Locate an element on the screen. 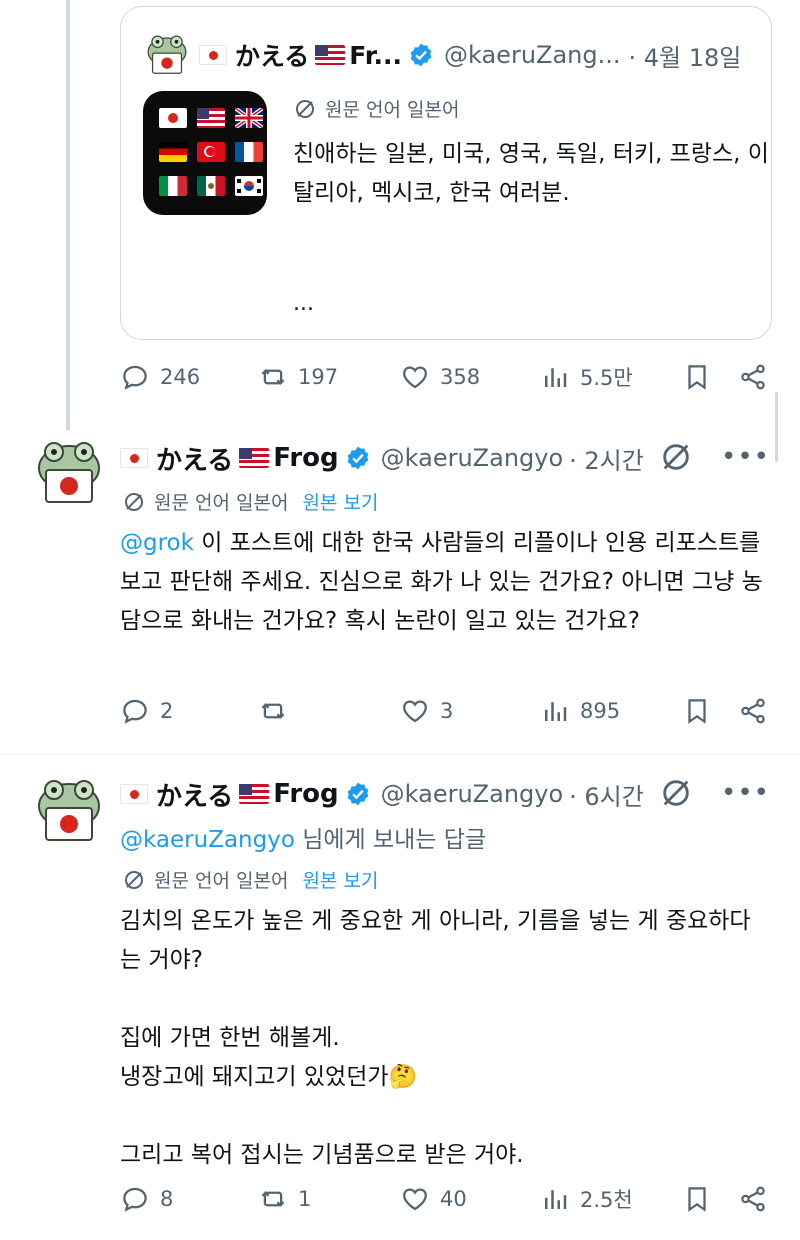 The image size is (800, 1240). scrollbar is located at coordinates (776, 427).